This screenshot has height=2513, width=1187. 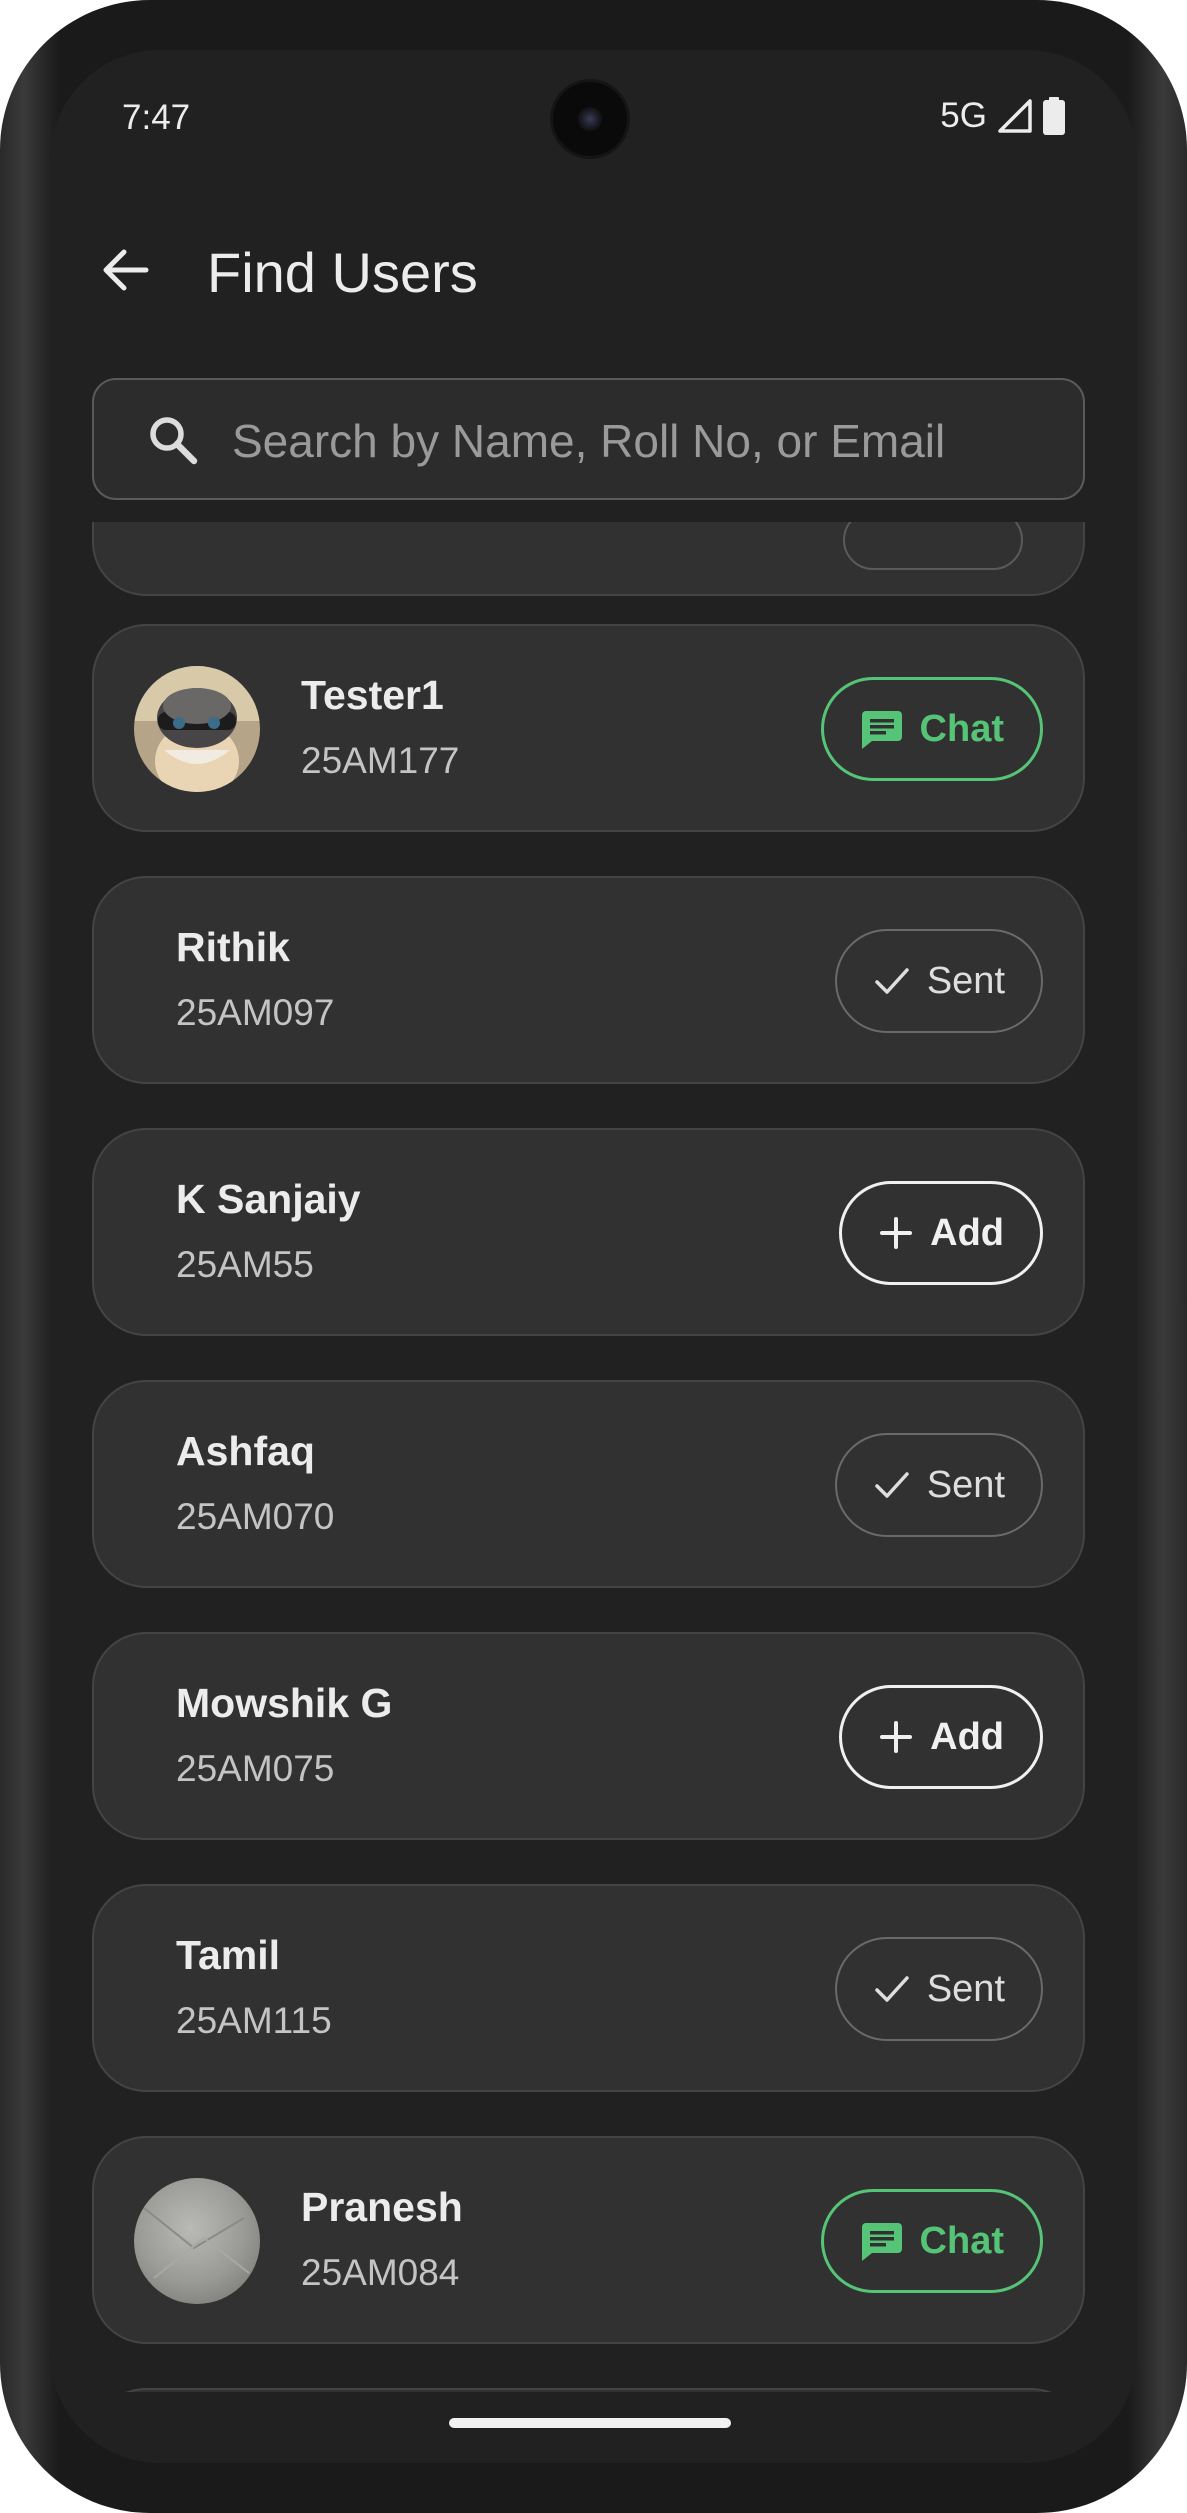 I want to click on user-card: Ashfaq 25AM070 Sent, so click(x=588, y=1484).